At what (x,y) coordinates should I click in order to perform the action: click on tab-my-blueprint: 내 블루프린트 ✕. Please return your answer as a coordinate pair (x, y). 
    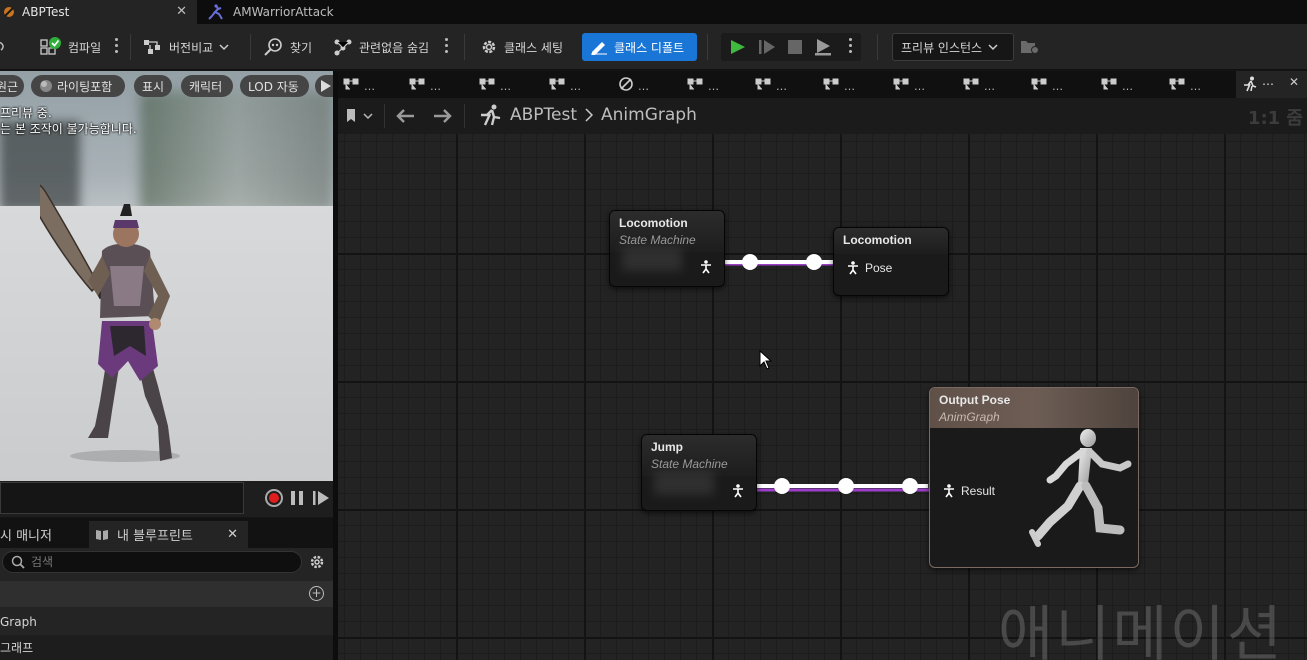
    Looking at the image, I should click on (168, 534).